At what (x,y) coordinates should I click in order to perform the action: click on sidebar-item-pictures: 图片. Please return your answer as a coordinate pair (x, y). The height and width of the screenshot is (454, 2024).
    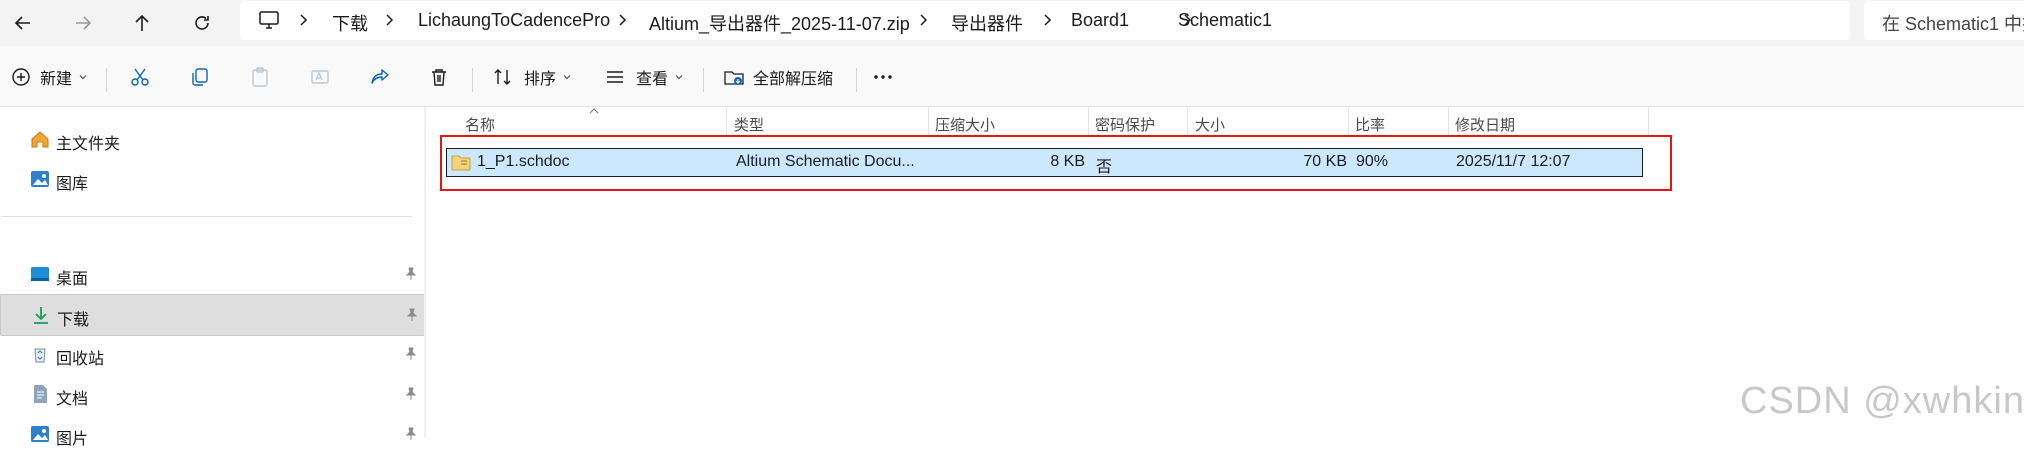
    Looking at the image, I should click on (211, 434).